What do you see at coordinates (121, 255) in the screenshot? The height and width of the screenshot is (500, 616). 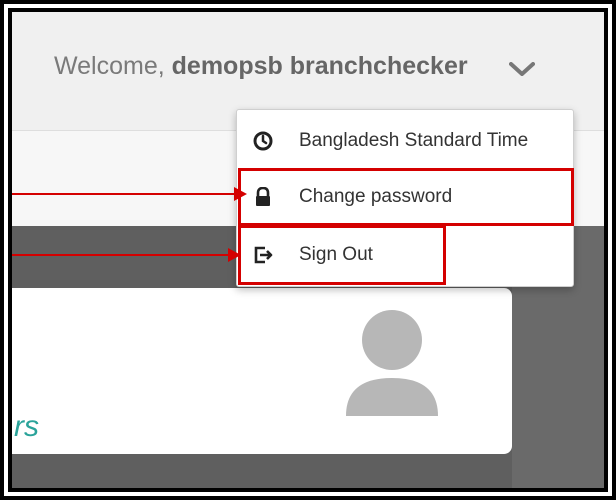 I see `annotation-arrow-line-signout` at bounding box center [121, 255].